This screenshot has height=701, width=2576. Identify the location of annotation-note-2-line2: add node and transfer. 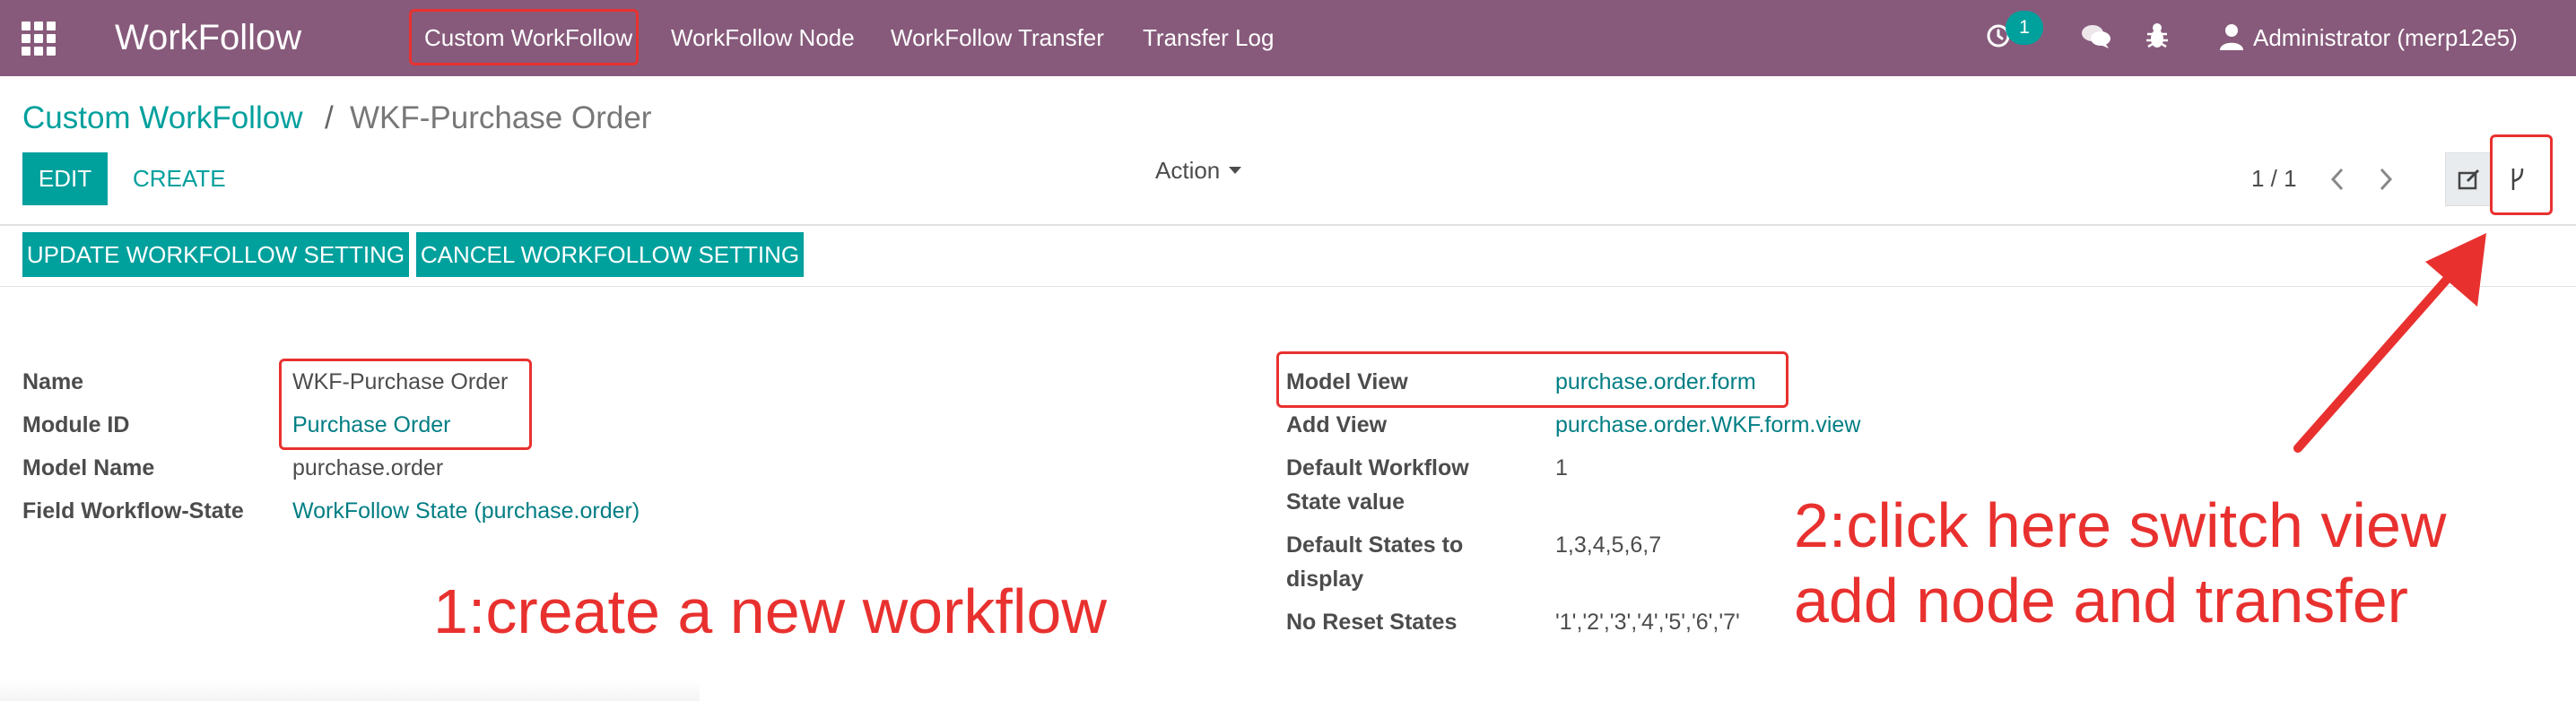
(2101, 601).